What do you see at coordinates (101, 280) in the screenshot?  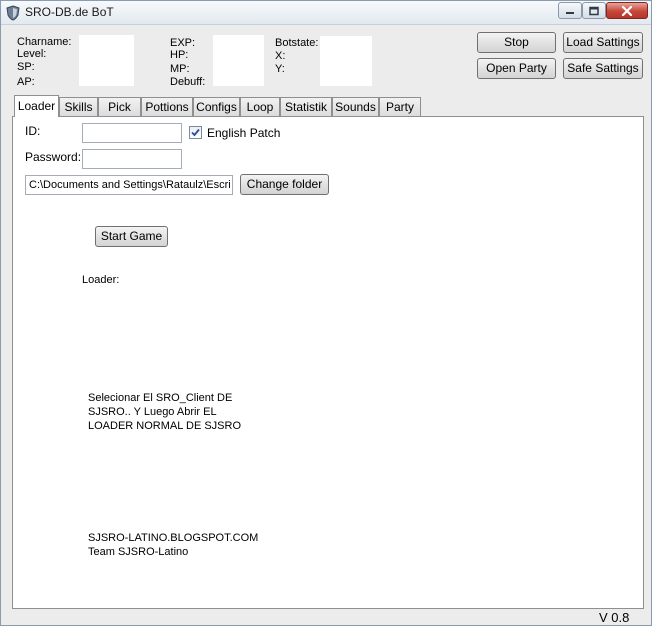 I see `loader-status-label: Loader:` at bounding box center [101, 280].